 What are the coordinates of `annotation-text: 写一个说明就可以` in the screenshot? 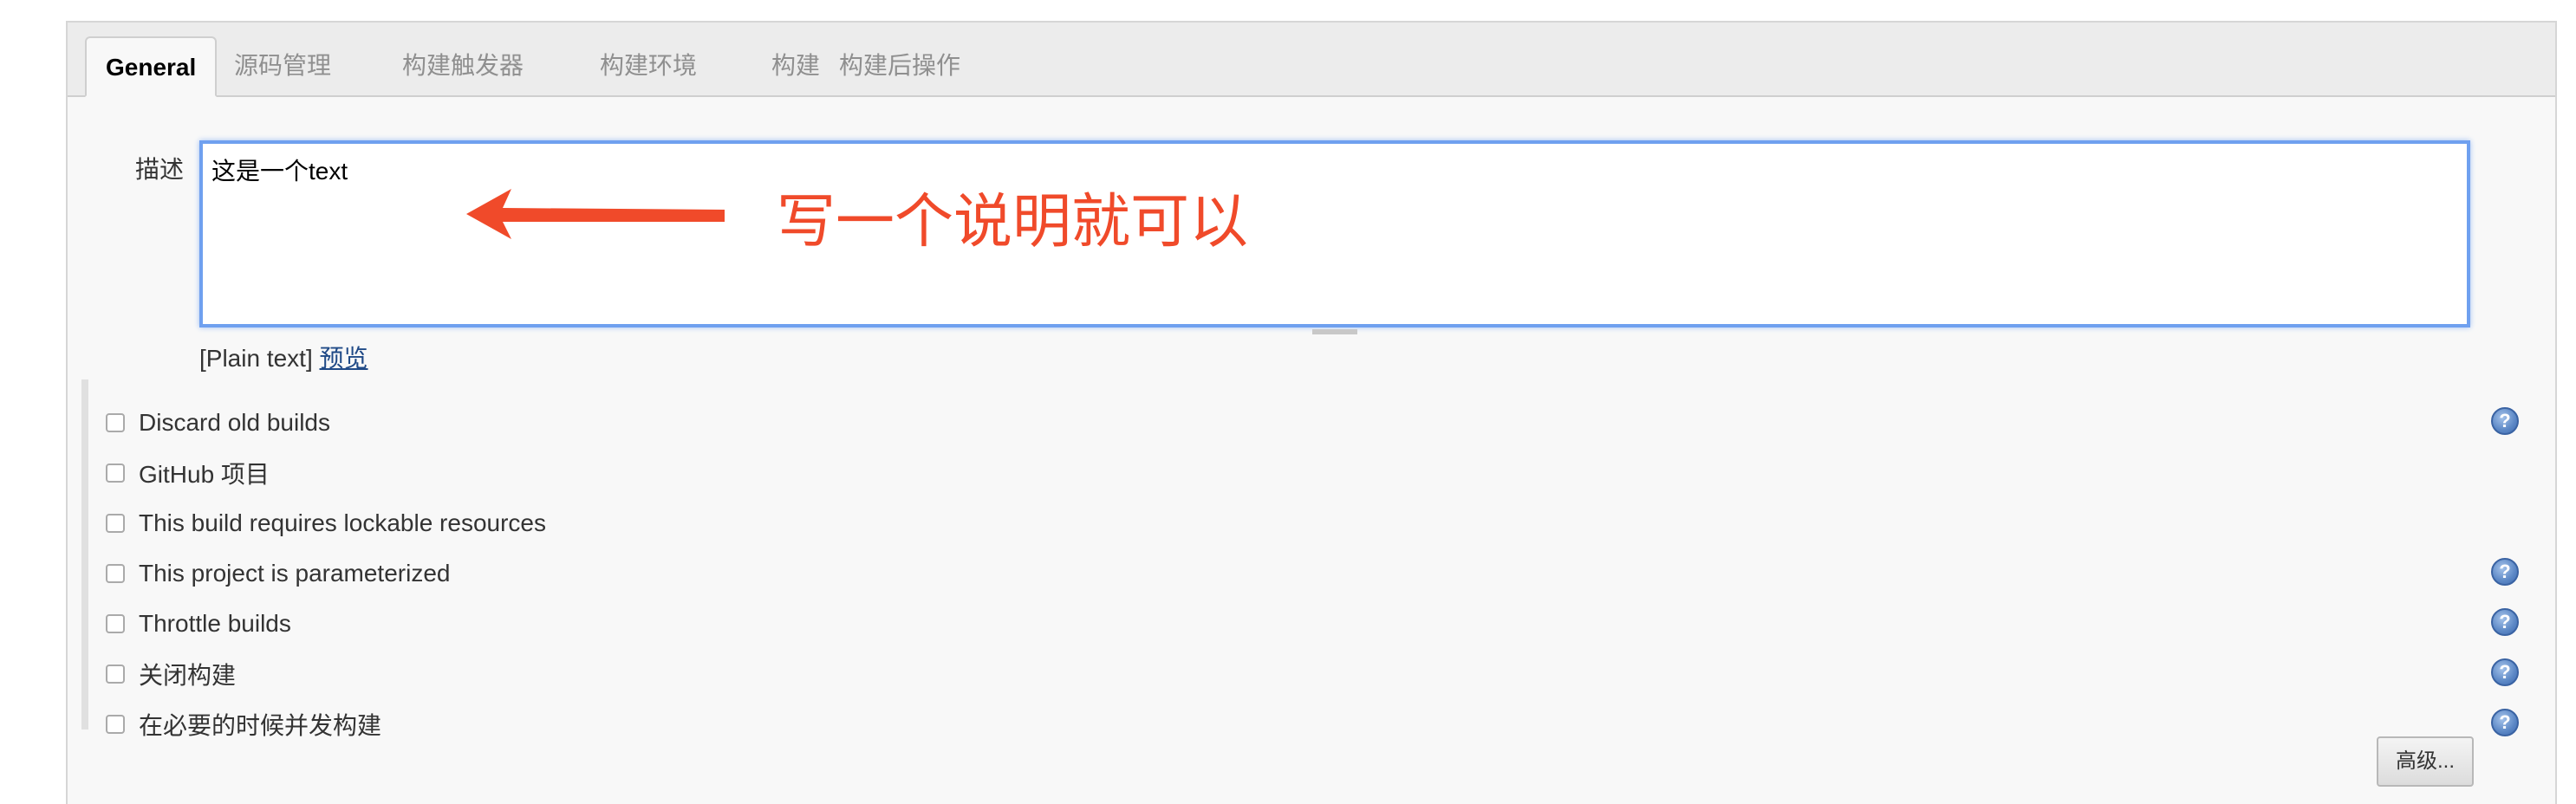 It's located at (1013, 222).